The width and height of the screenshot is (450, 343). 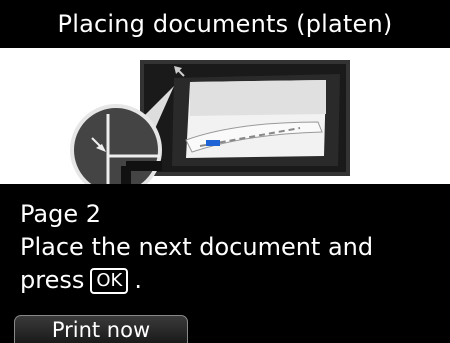 I want to click on title-bar: Placing documents (platen), so click(x=225, y=24).